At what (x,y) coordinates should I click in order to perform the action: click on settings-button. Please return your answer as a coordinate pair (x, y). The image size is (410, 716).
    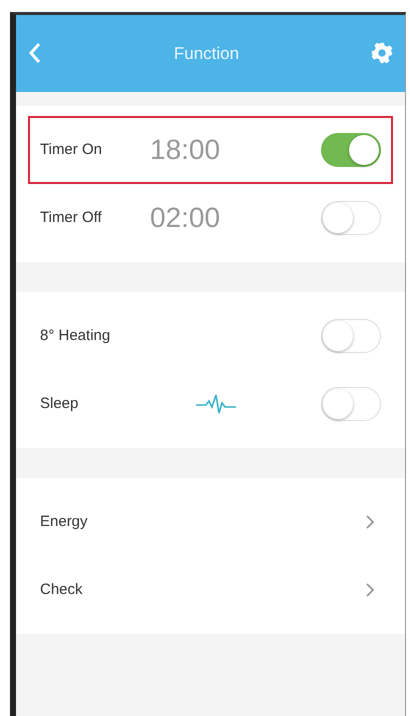
    Looking at the image, I should click on (381, 54).